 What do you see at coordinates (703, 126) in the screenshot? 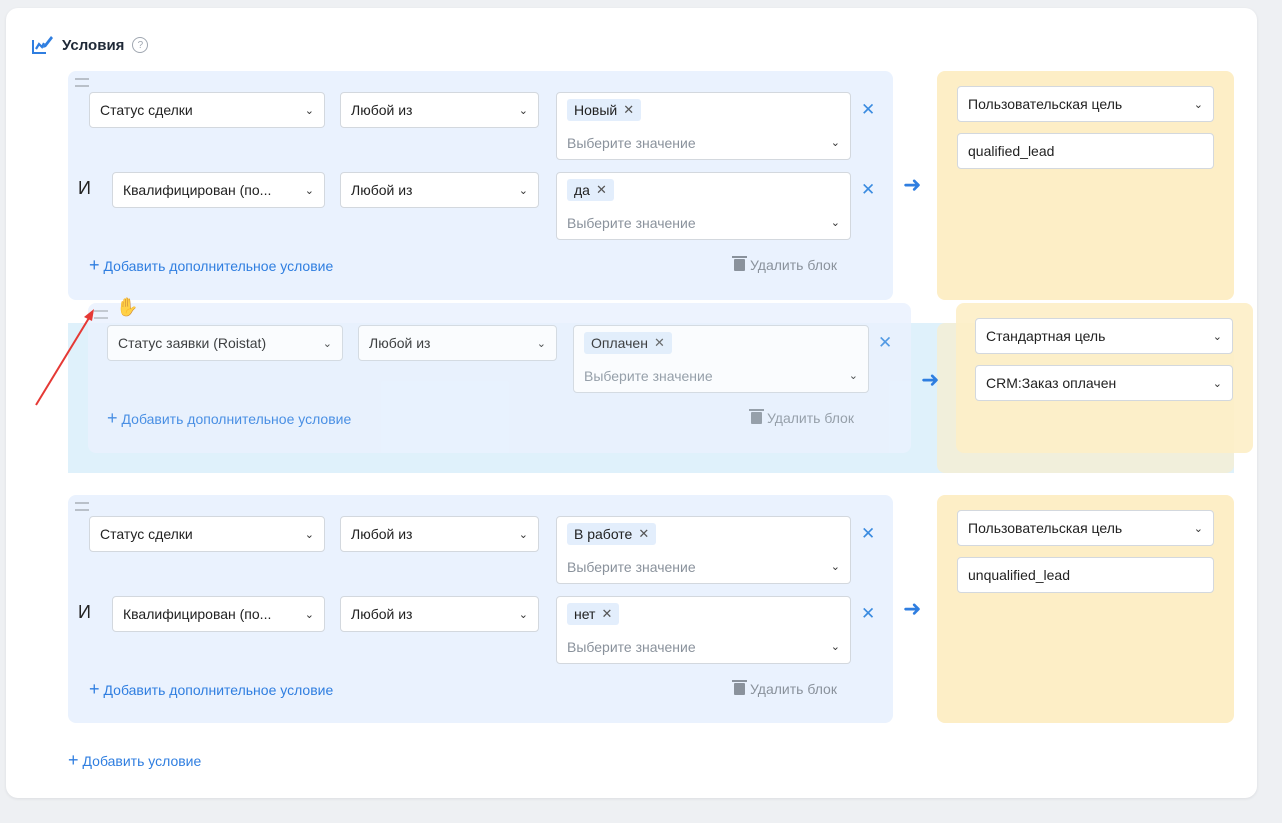
I see `value-multiselect: Новый ✕ Выберите значение ⌄` at bounding box center [703, 126].